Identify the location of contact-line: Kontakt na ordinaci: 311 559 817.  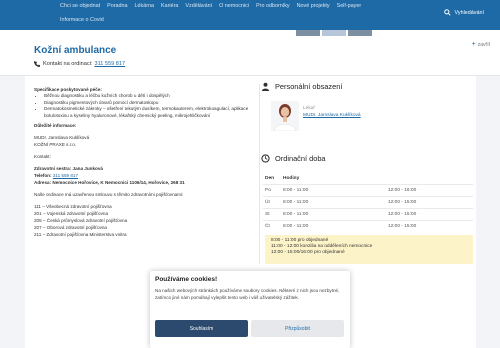
(79, 64).